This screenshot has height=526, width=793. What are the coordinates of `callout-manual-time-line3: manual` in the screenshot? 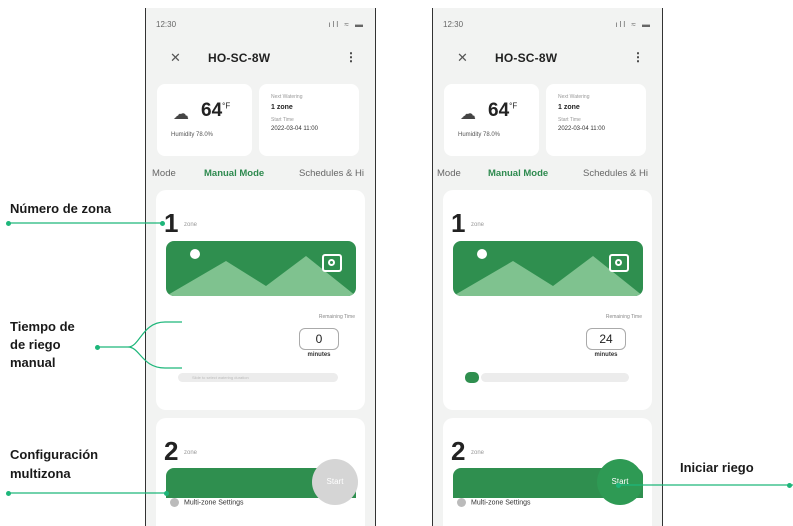 It's located at (33, 362).